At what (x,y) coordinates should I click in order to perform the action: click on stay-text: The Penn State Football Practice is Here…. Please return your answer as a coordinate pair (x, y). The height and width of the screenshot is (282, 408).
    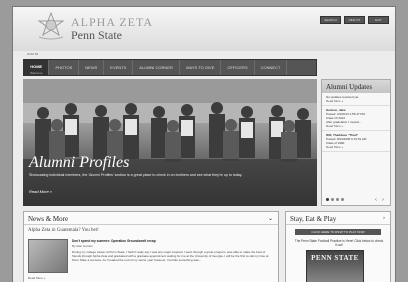
    Looking at the image, I should click on (339, 243).